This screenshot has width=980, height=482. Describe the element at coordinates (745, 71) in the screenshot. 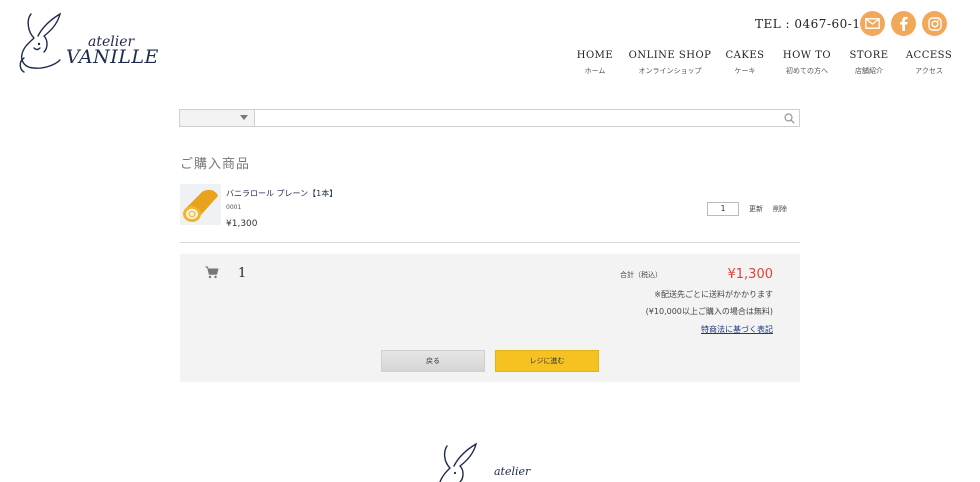

I see `nav-sublabel: ケーキ` at that location.